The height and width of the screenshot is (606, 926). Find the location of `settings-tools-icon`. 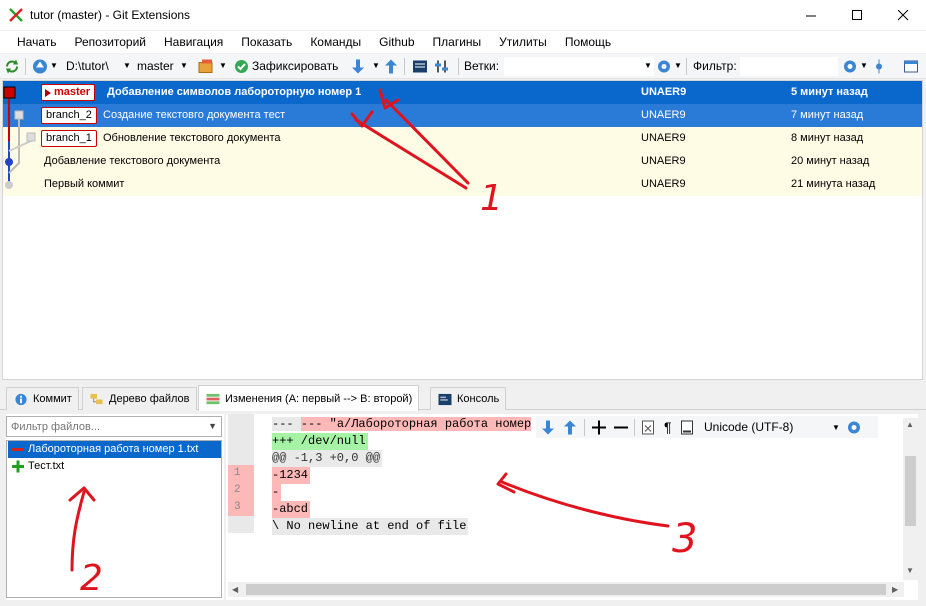

settings-tools-icon is located at coordinates (442, 66).